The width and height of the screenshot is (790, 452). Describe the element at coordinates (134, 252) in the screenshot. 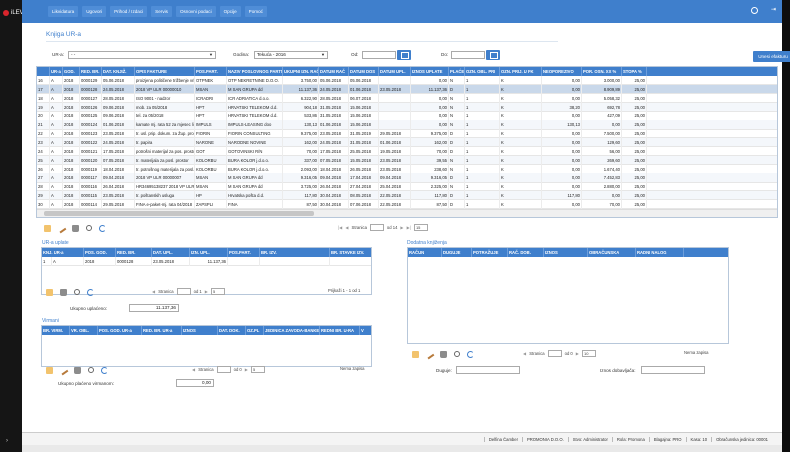

I see `column-header: RED. BR.` at that location.